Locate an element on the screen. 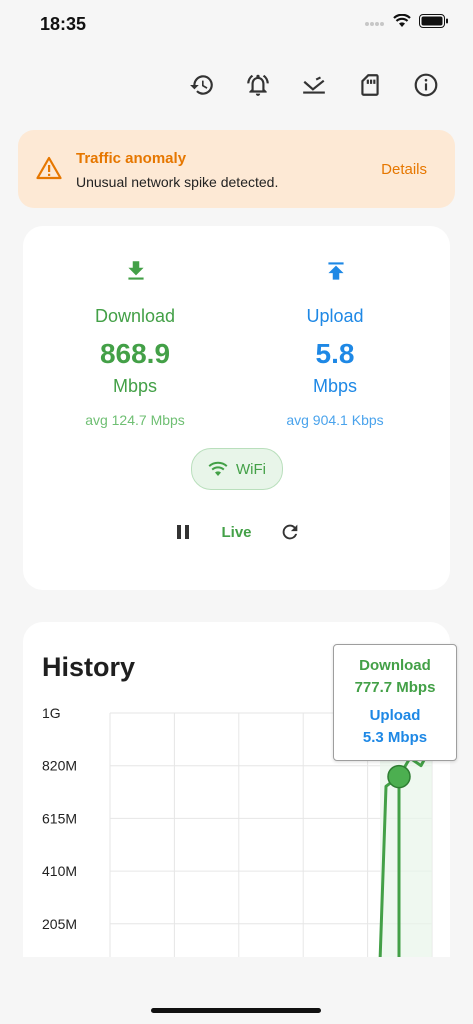  battery-icon is located at coordinates (433, 21).